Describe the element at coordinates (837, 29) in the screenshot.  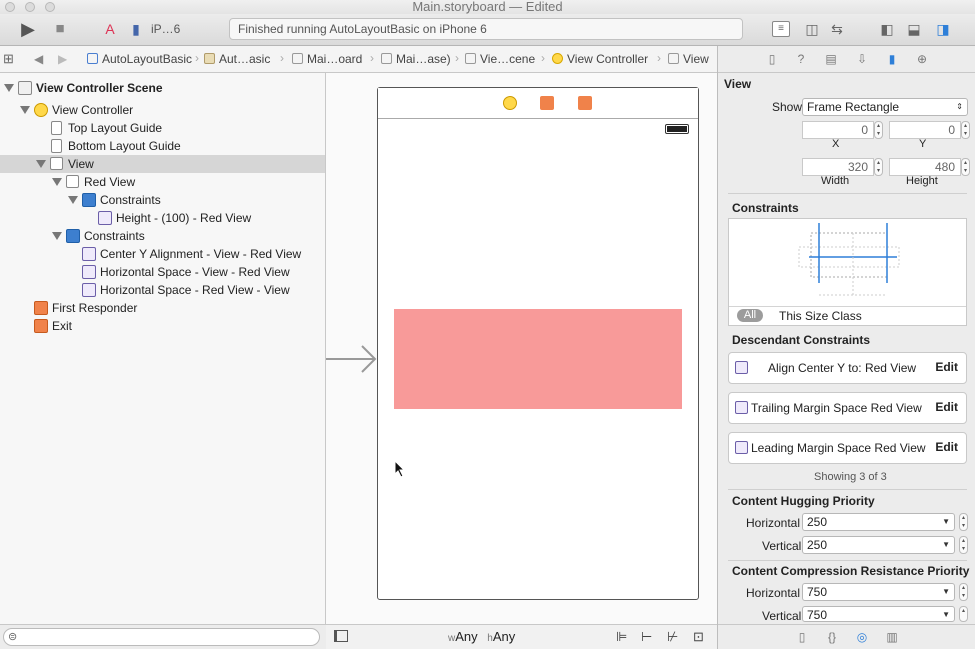
I see `version-editor-icon: ⇆` at that location.